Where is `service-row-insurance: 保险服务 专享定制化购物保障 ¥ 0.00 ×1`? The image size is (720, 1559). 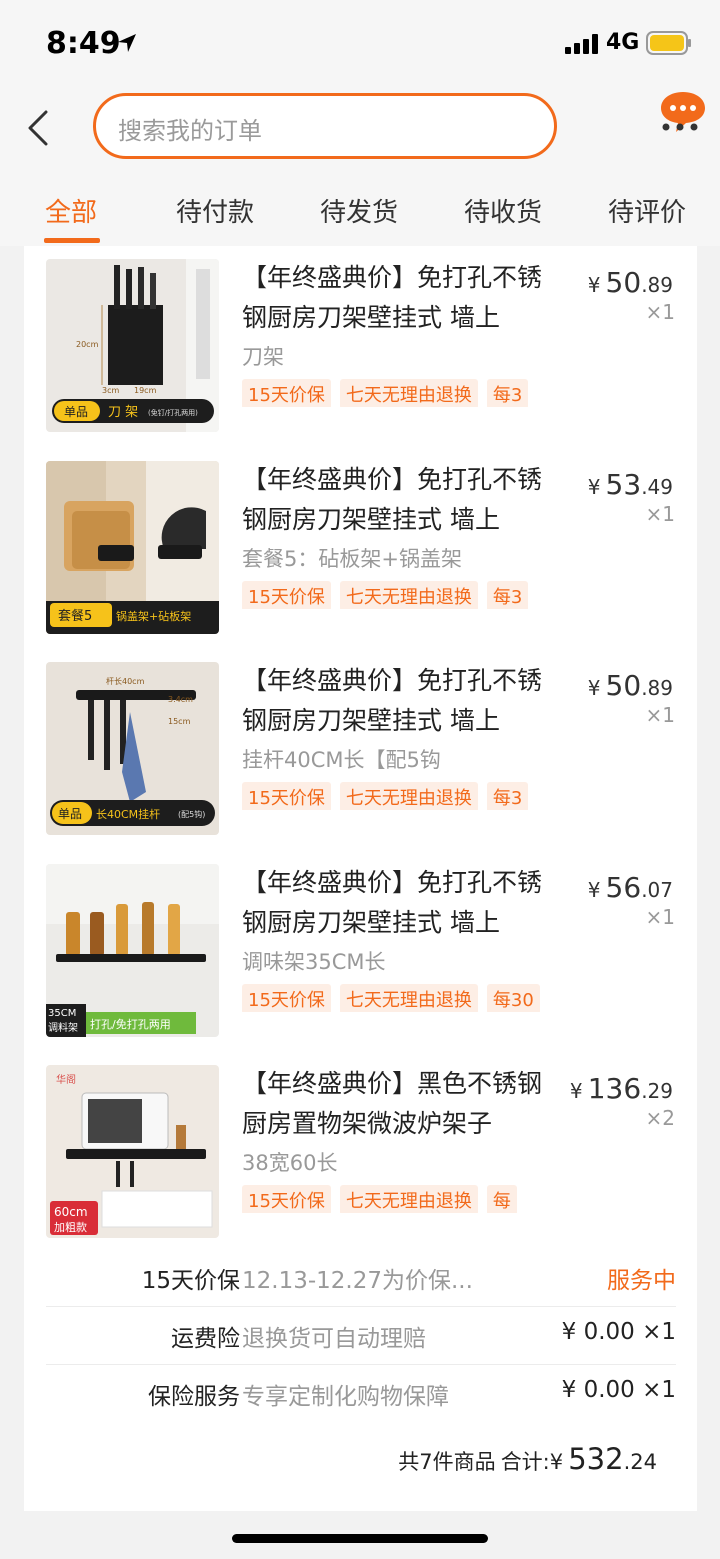 service-row-insurance: 保险服务 专享定制化购物保障 ¥ 0.00 ×1 is located at coordinates (361, 1394).